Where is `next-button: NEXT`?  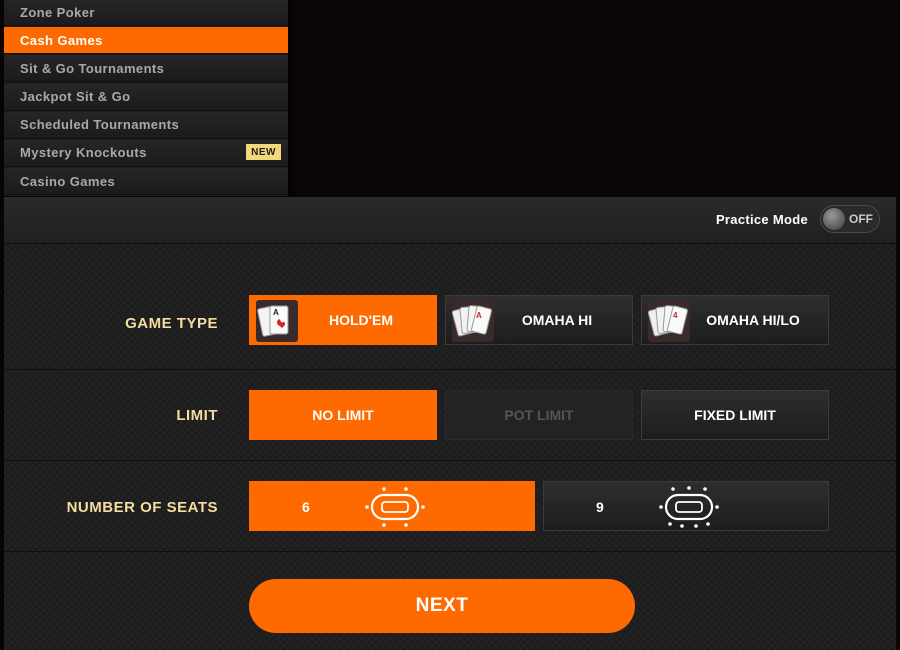
next-button: NEXT is located at coordinates (442, 606).